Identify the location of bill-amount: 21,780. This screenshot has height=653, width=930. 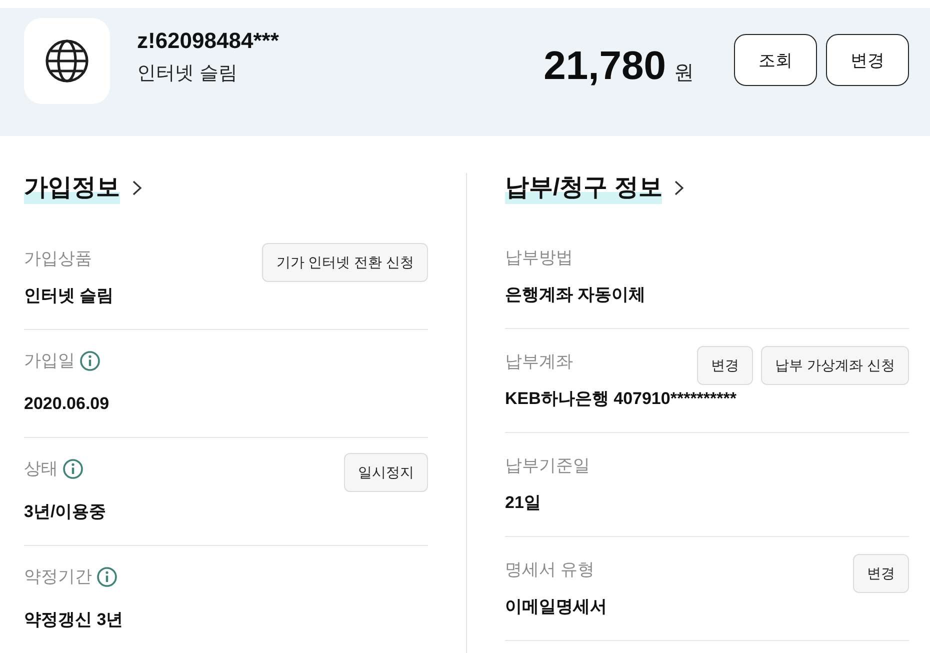
(605, 66).